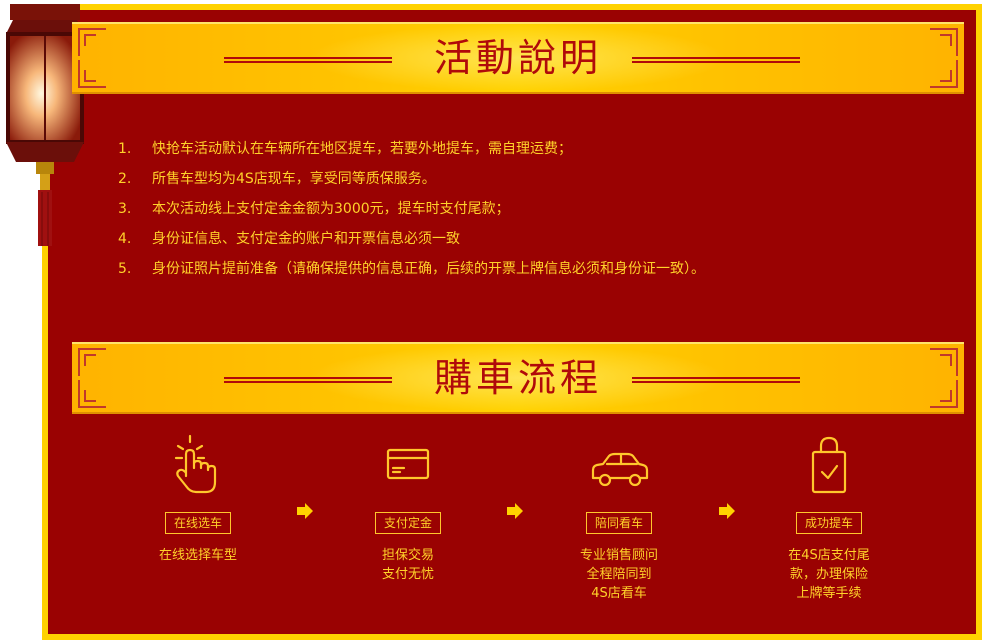 Image resolution: width=986 pixels, height=643 pixels. I want to click on activity-title: 活動說明, so click(517, 58).